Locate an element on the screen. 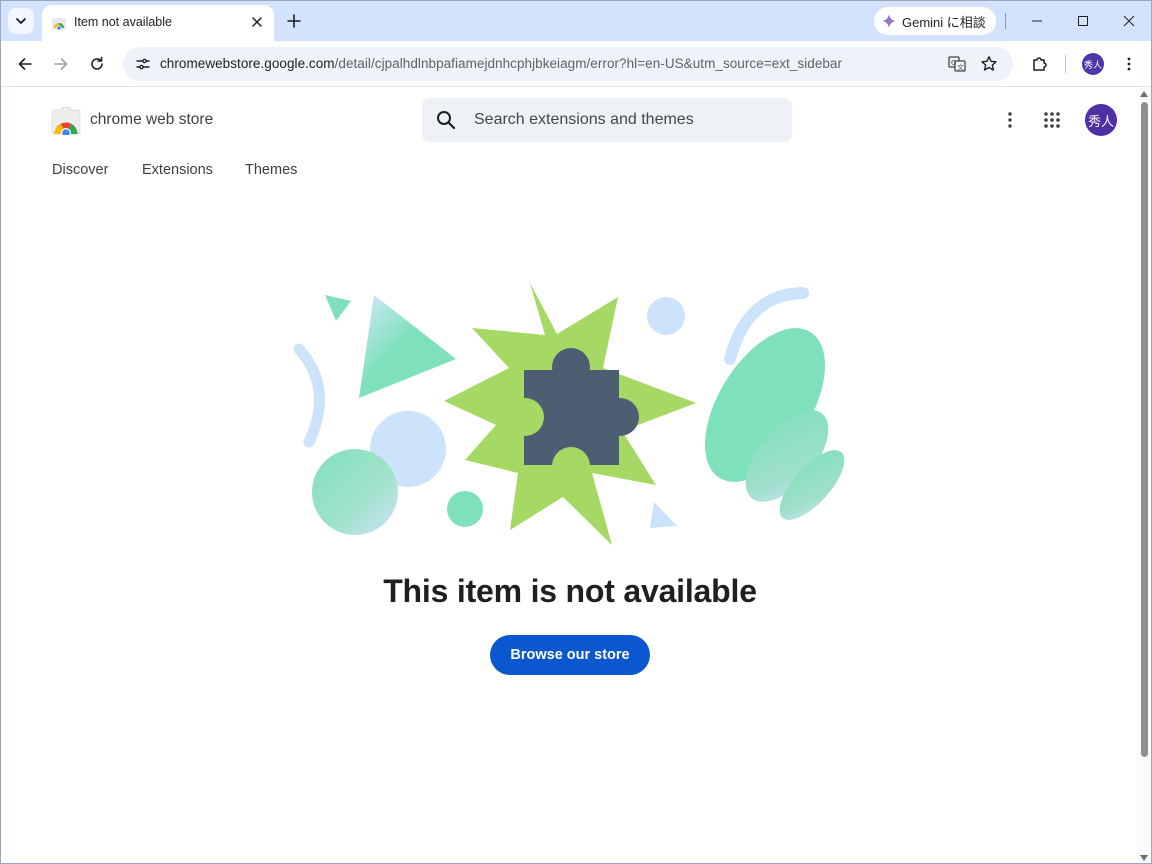  browser-menu-button is located at coordinates (1129, 64).